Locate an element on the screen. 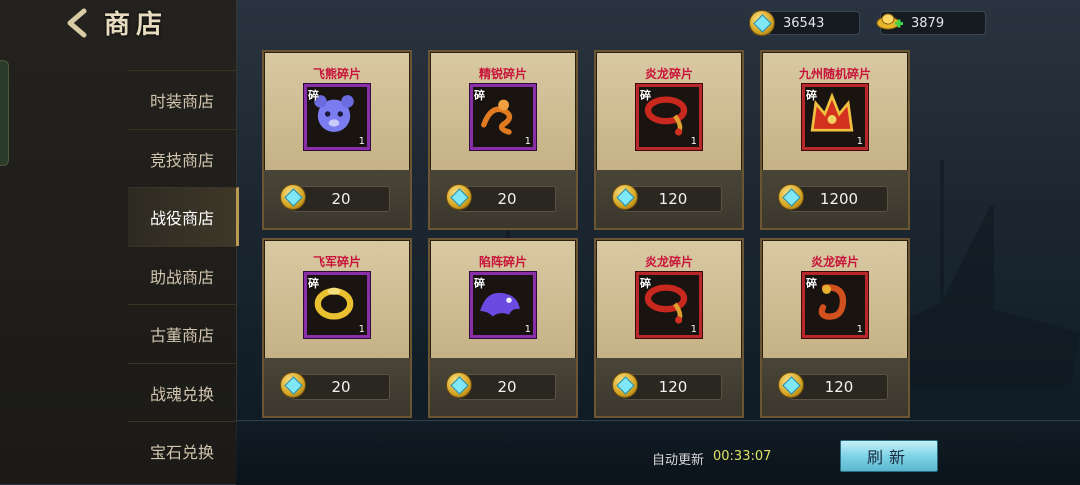 The height and width of the screenshot is (485, 1080). gold-value: 3879 is located at coordinates (928, 23).